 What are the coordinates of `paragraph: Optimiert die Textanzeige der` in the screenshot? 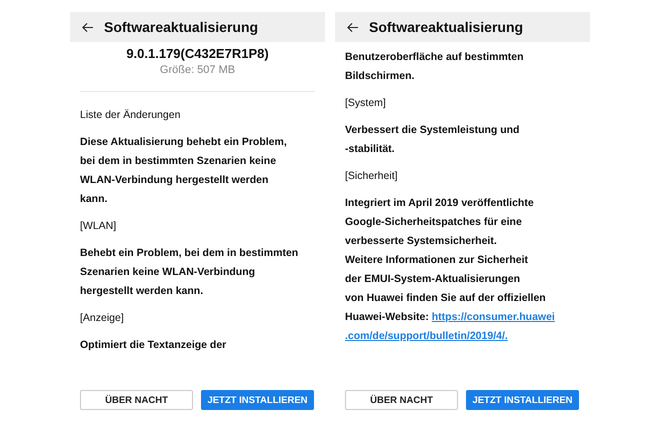 It's located at (154, 345).